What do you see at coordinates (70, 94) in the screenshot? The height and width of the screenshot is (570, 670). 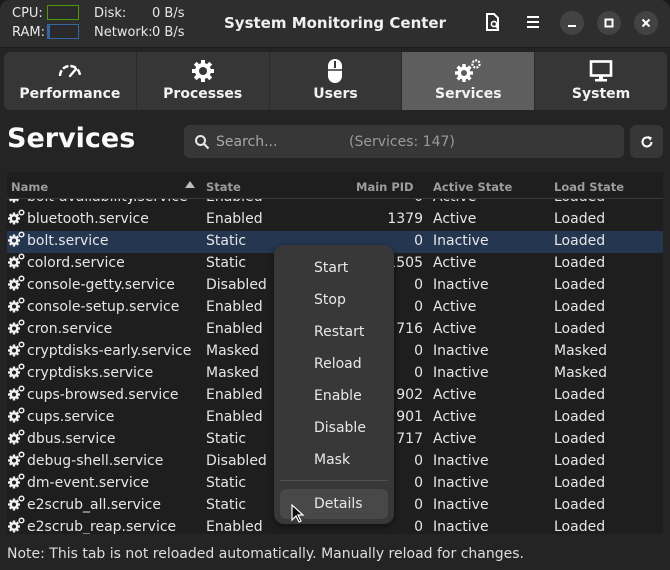 I see `tab-label: Performance` at bounding box center [70, 94].